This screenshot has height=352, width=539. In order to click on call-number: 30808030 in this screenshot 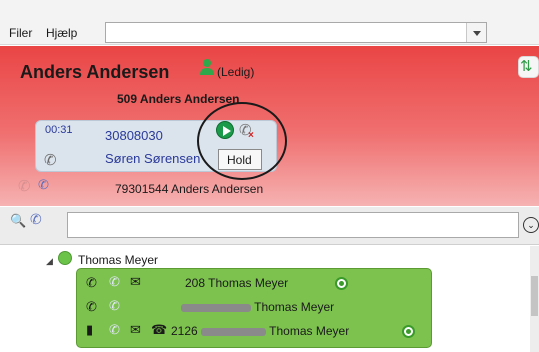, I will do `click(134, 135)`.